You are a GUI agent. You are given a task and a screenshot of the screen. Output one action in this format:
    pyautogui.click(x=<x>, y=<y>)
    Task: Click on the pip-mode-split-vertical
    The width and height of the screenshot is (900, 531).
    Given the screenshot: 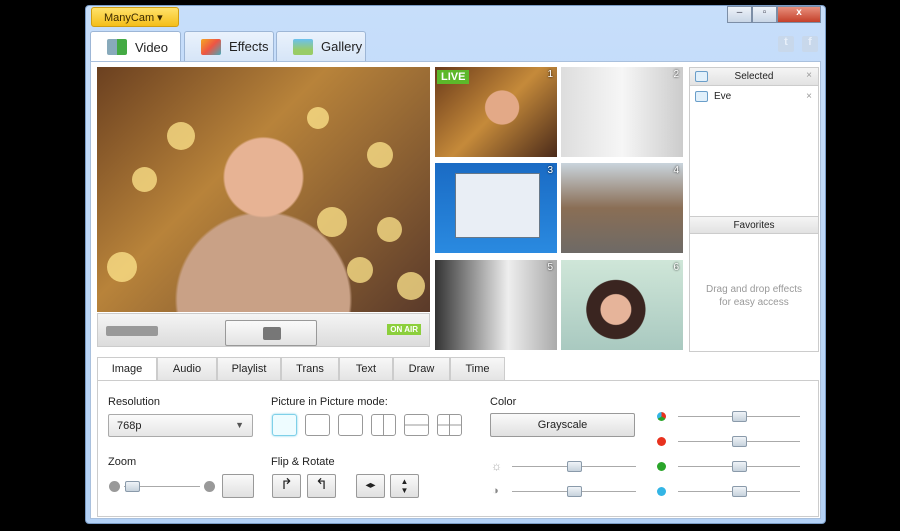 What is the action you would take?
    pyautogui.click(x=383, y=425)
    